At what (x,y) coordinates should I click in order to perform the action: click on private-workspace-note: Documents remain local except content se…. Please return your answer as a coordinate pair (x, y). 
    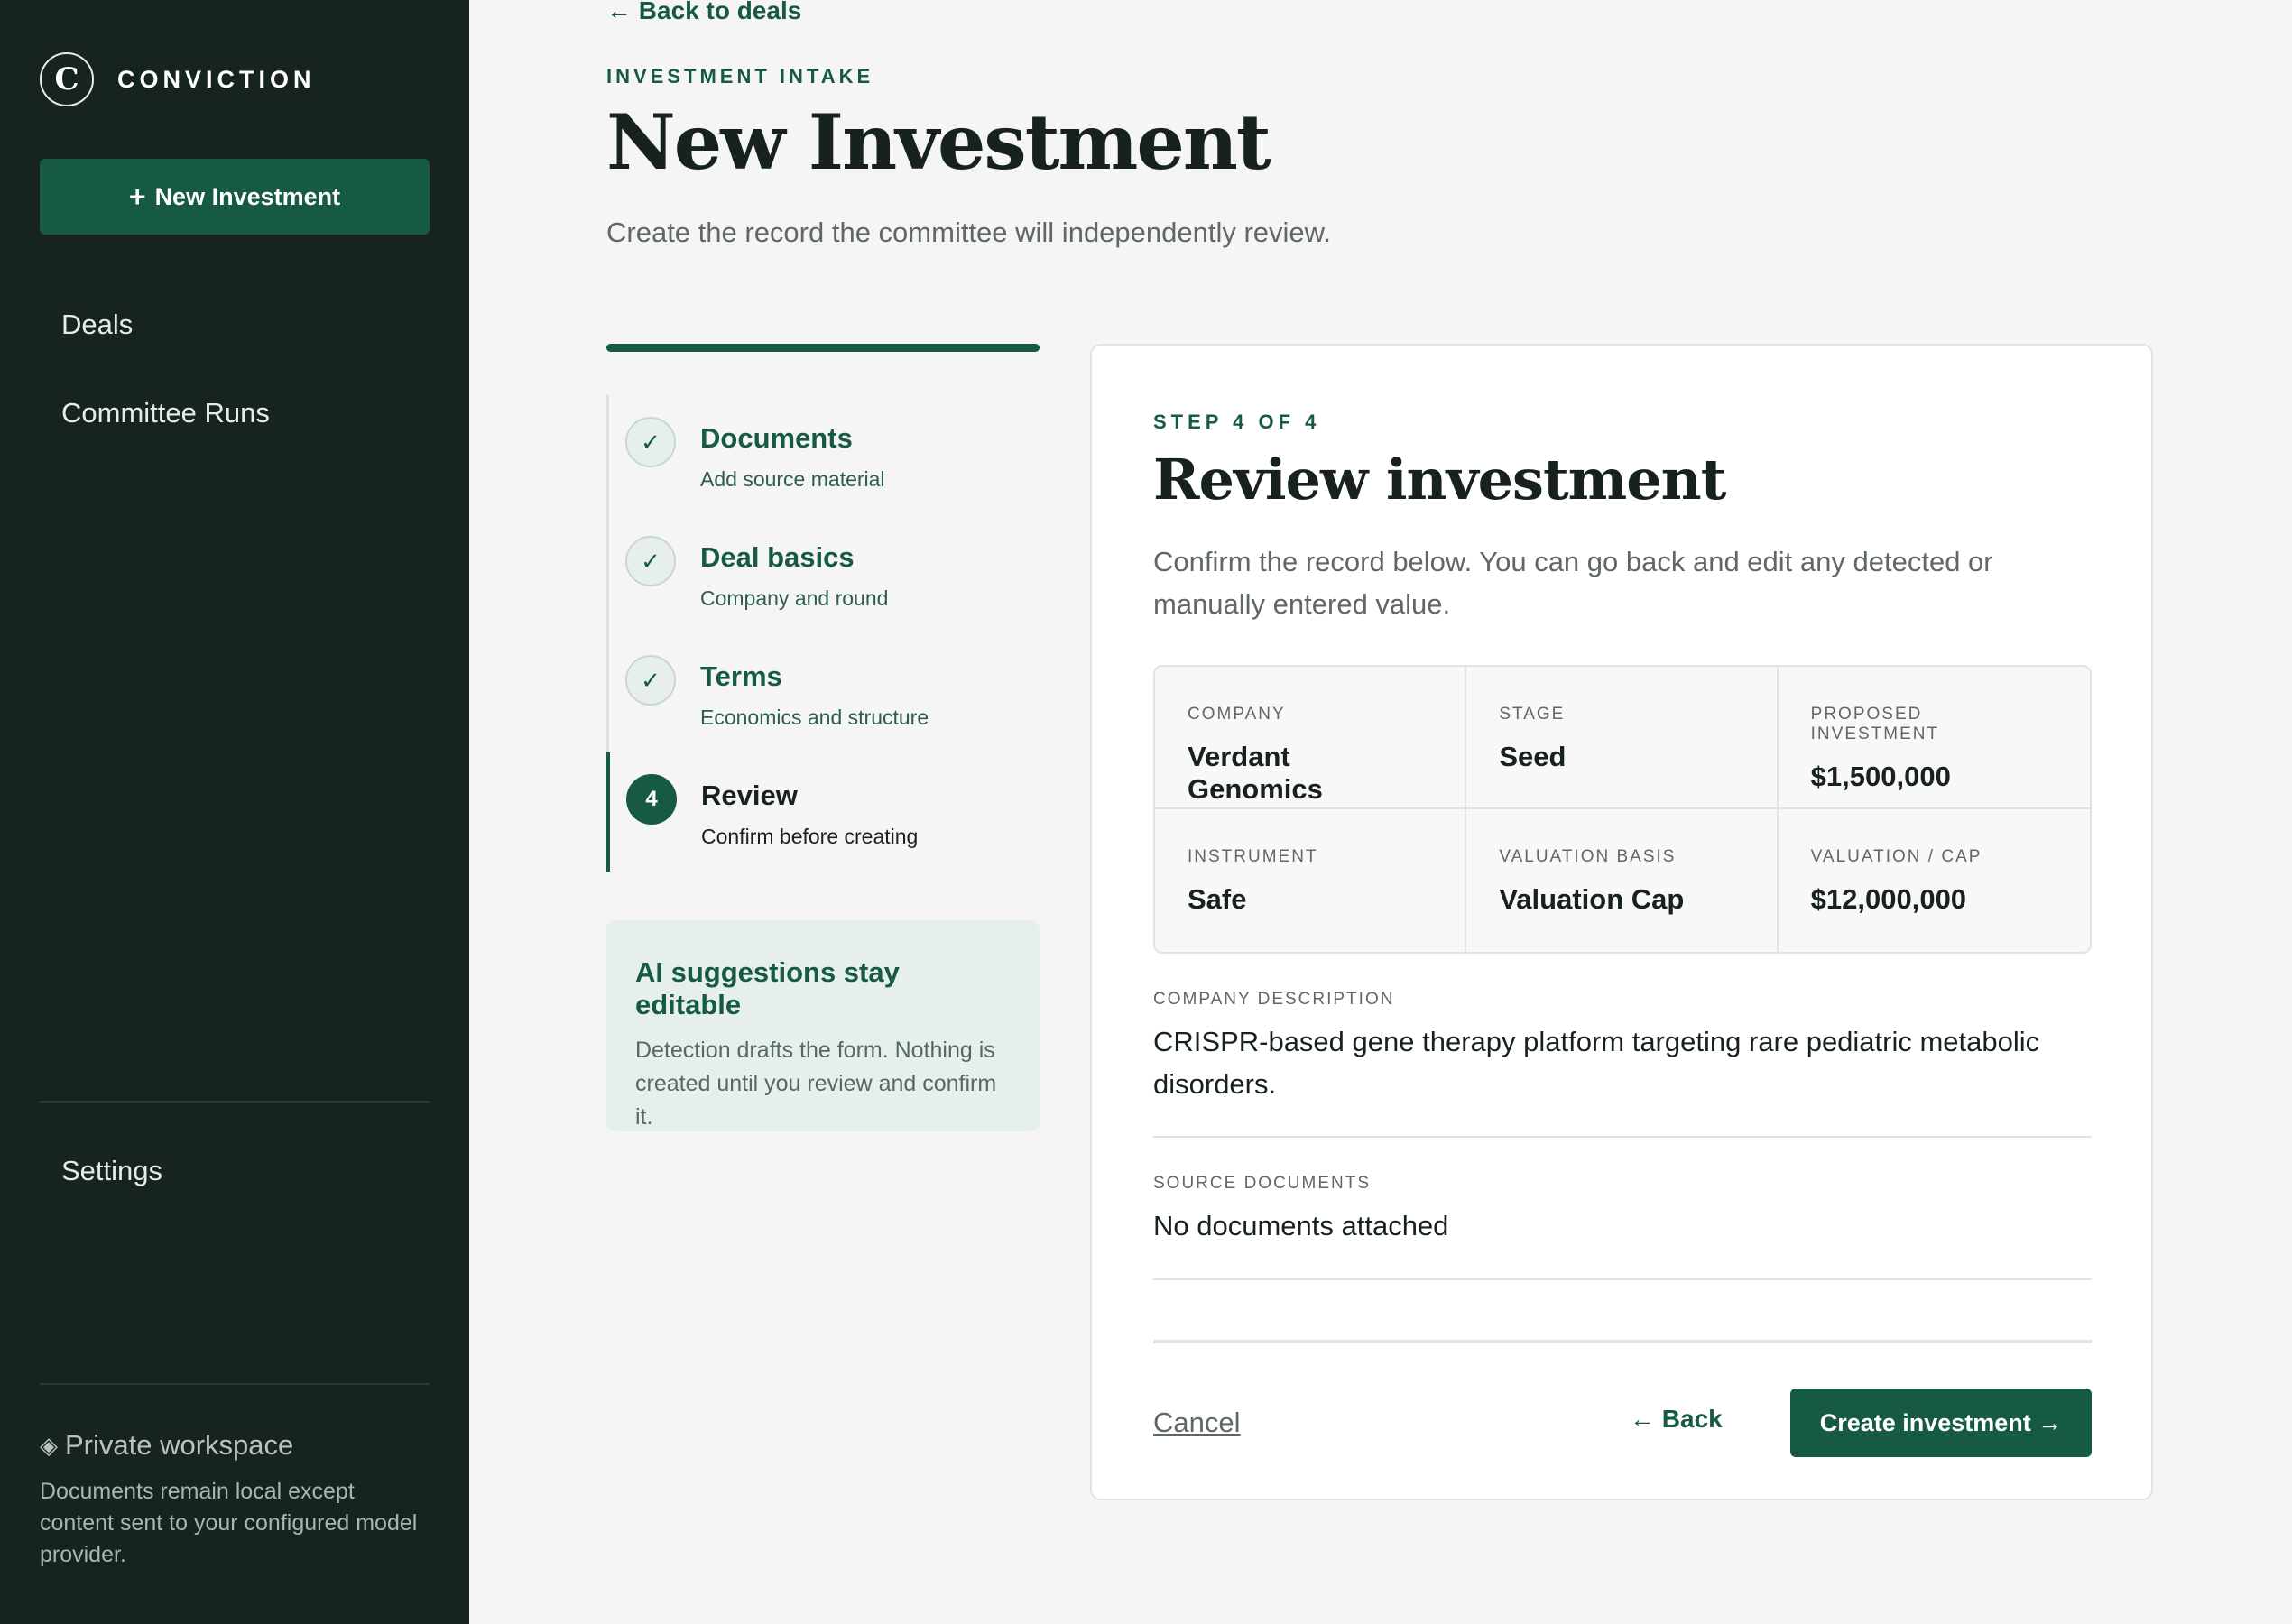
    Looking at the image, I should click on (229, 1523).